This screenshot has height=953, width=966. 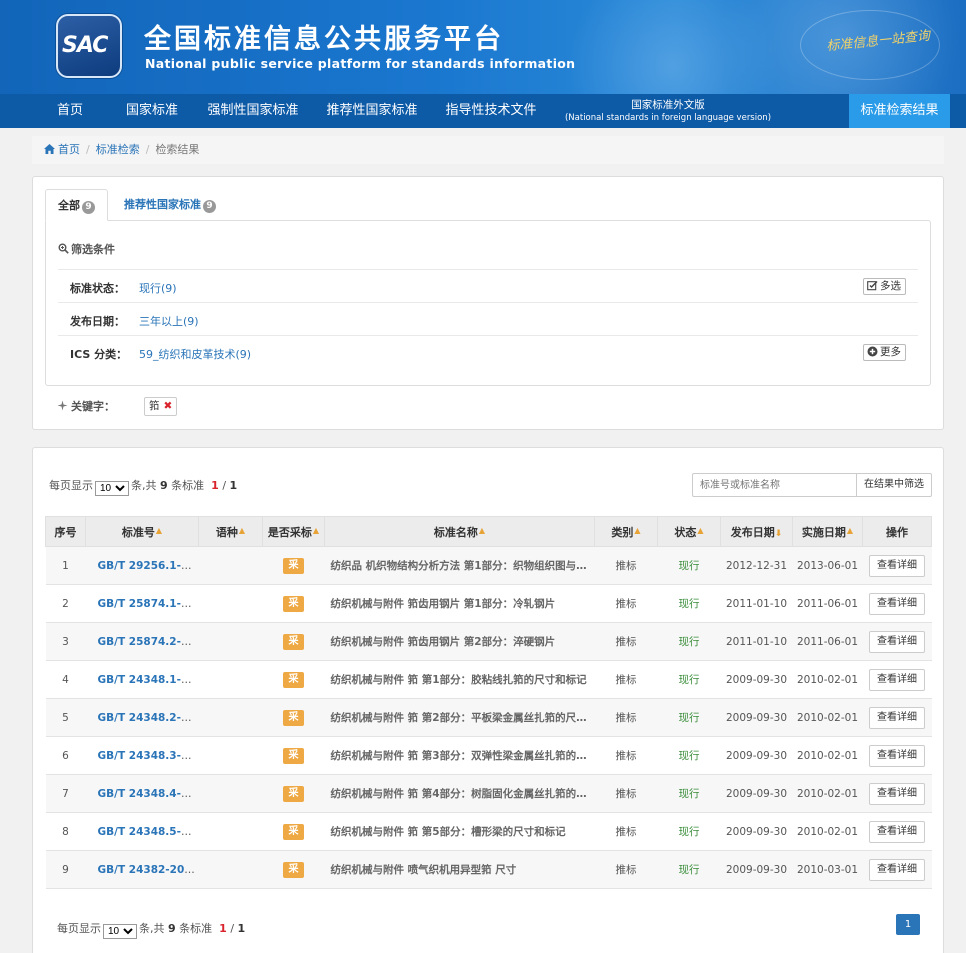 What do you see at coordinates (158, 288) in the screenshot?
I see `filter-status-value: 现行(9)` at bounding box center [158, 288].